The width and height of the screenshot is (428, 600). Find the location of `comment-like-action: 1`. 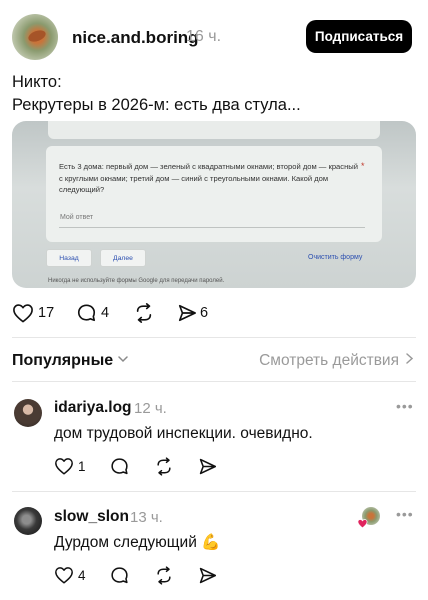

comment-like-action: 1 is located at coordinates (70, 466).